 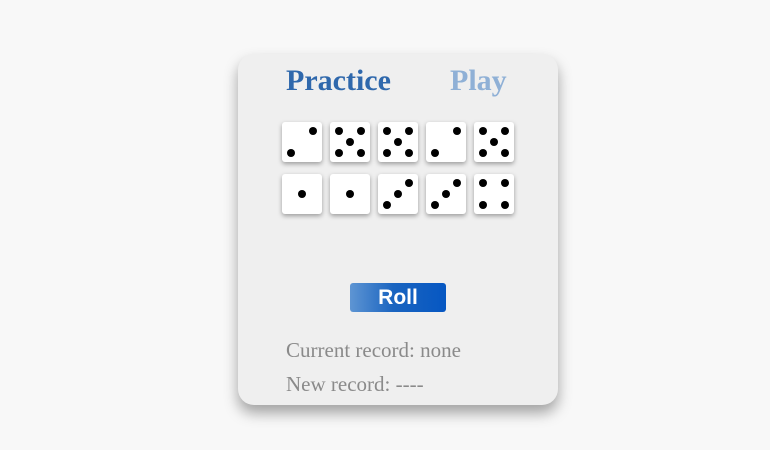 I want to click on roll-button: Roll, so click(x=398, y=297).